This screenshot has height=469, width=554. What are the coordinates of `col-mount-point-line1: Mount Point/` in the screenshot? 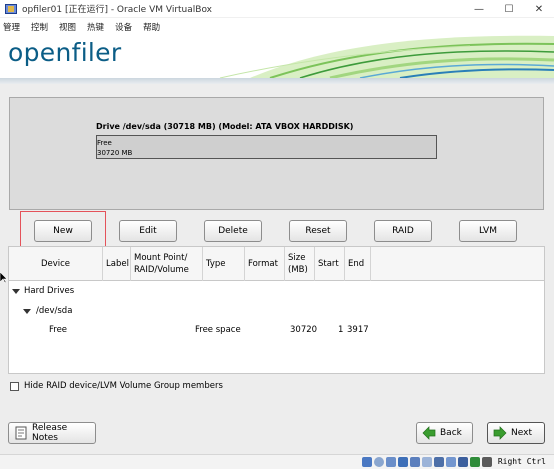 It's located at (161, 258).